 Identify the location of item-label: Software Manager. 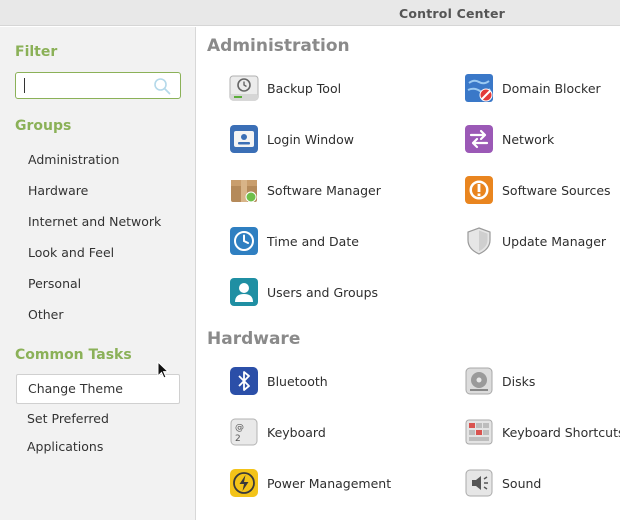
(324, 190).